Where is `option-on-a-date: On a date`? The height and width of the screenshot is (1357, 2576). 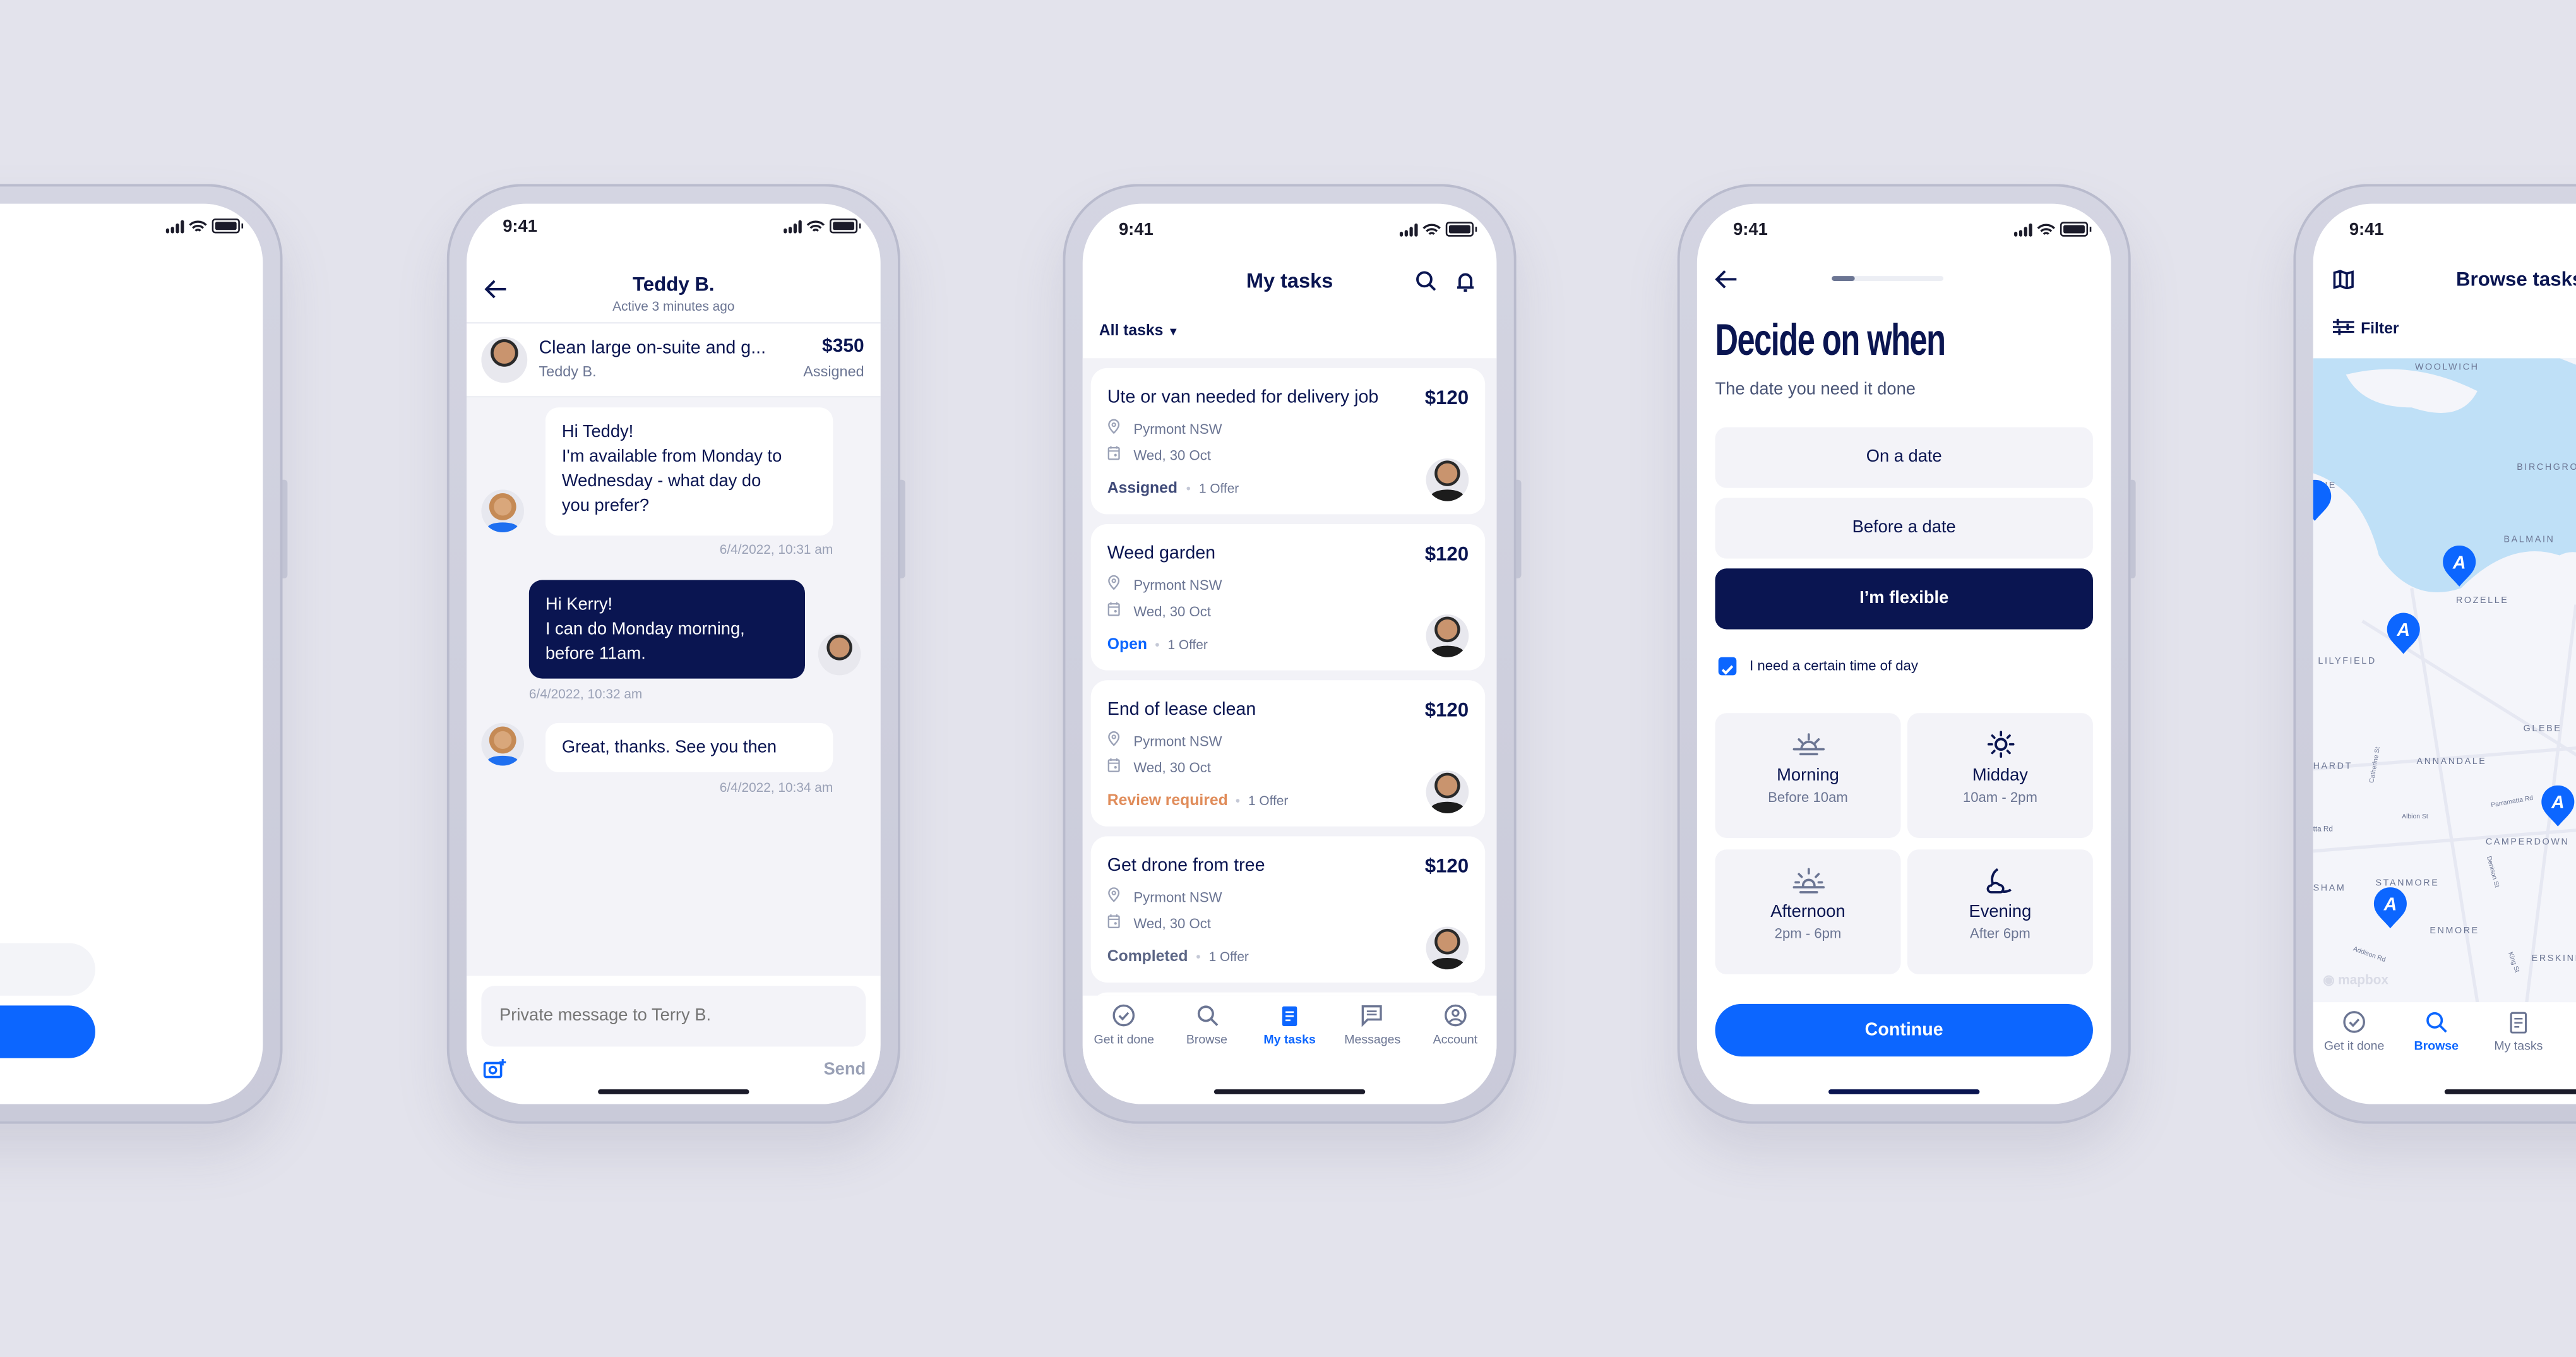
option-on-a-date: On a date is located at coordinates (1904, 457).